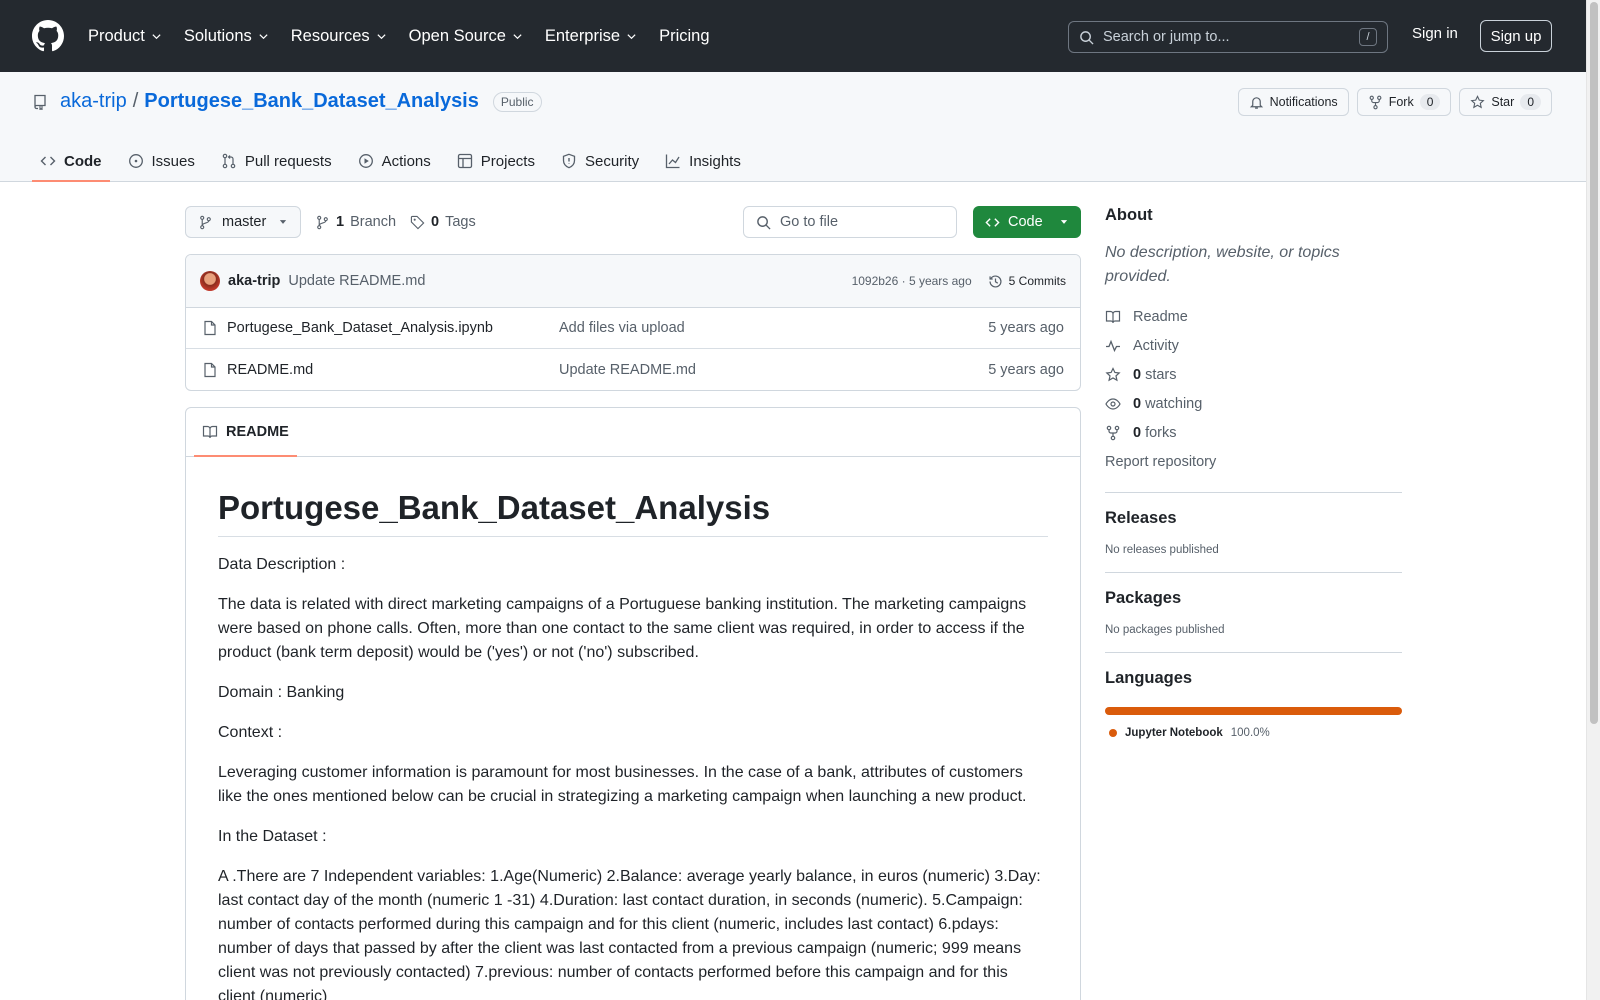 The height and width of the screenshot is (1000, 1600). I want to click on tab-projects: Projects, so click(496, 161).